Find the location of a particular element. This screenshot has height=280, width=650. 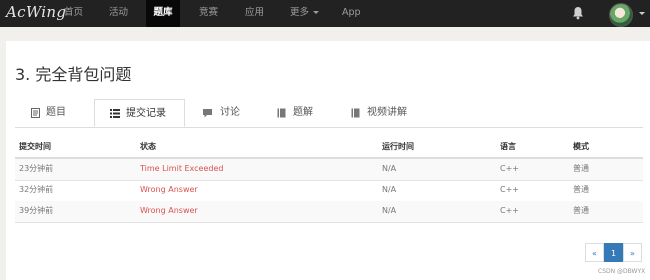

submit-time: 39分钟前 is located at coordinates (36, 210).